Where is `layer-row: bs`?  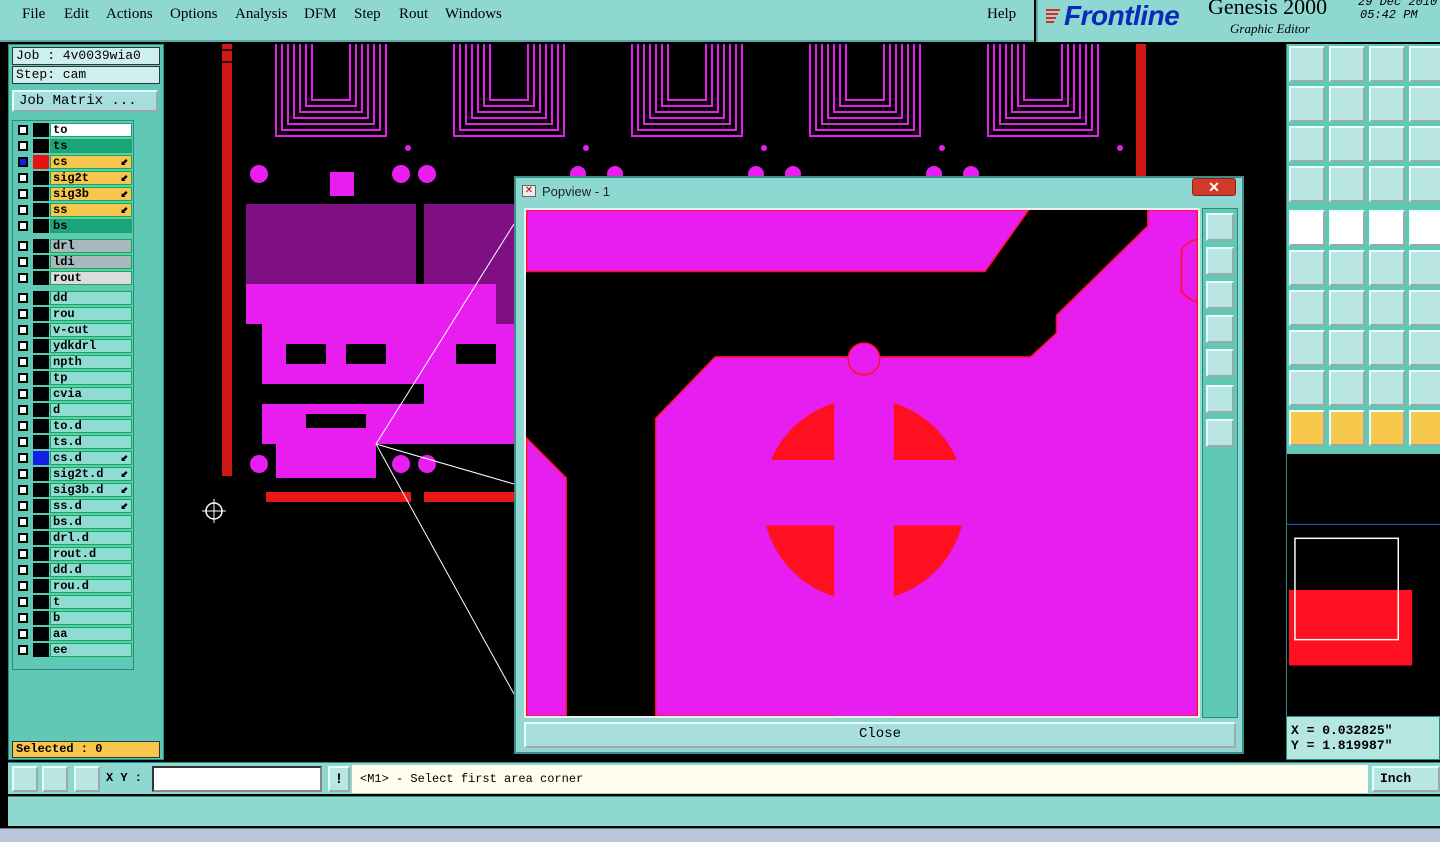 layer-row: bs is located at coordinates (74, 226).